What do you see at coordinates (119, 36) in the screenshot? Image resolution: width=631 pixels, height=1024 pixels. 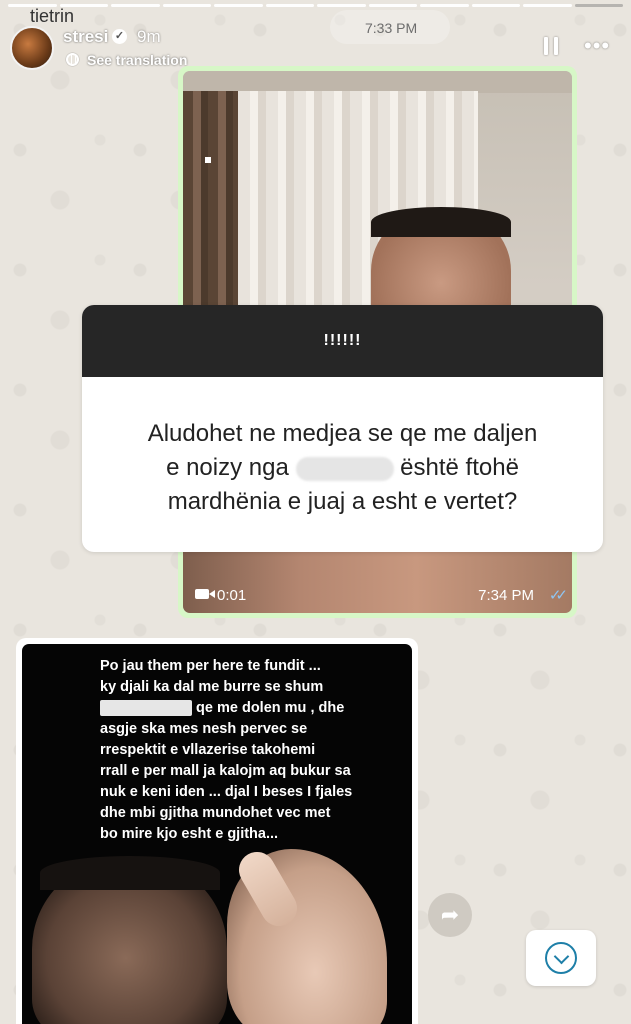 I see `verified-badge-icon: ✓` at bounding box center [119, 36].